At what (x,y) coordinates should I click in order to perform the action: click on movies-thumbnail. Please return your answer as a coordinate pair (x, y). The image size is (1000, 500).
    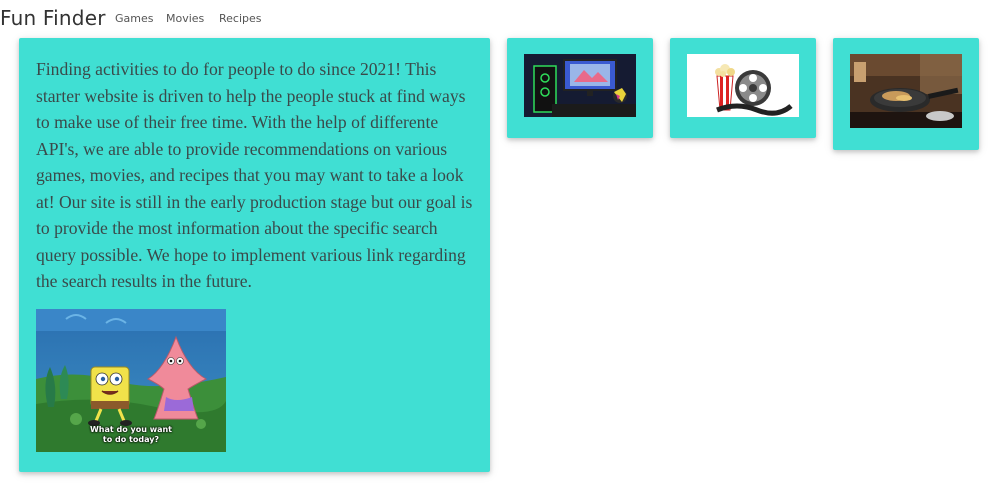
    Looking at the image, I should click on (743, 85).